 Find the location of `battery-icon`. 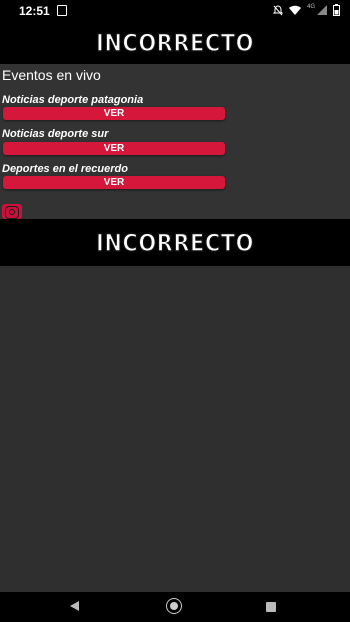

battery-icon is located at coordinates (336, 10).